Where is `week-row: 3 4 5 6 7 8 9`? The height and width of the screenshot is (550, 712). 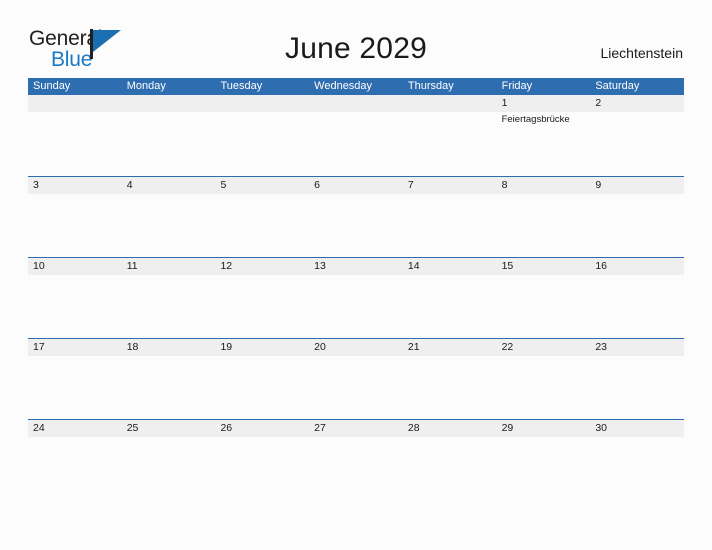
week-row: 3 4 5 6 7 8 9 is located at coordinates (356, 216).